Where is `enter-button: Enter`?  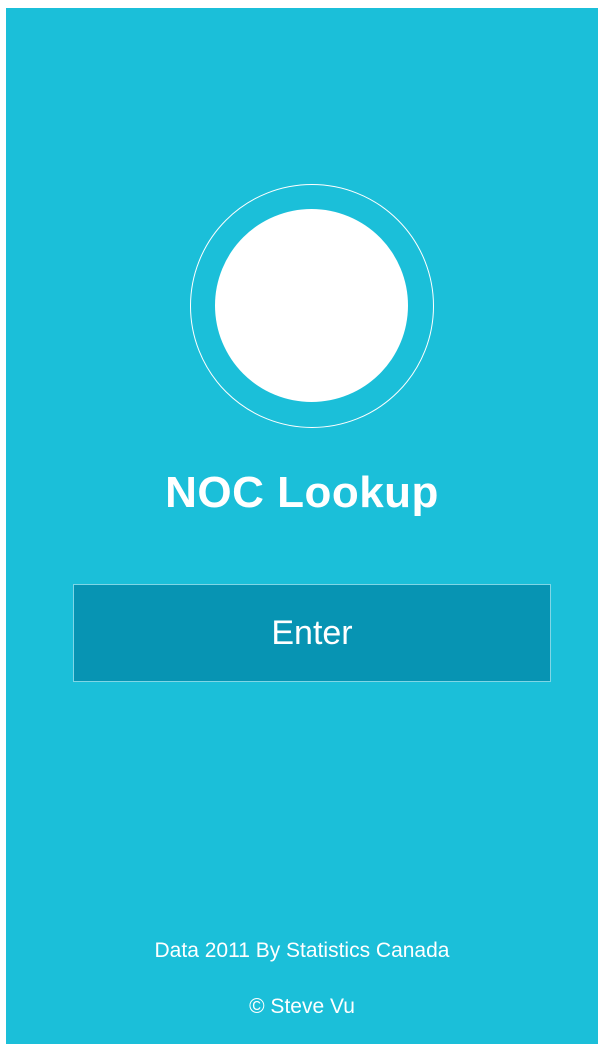 enter-button: Enter is located at coordinates (312, 633).